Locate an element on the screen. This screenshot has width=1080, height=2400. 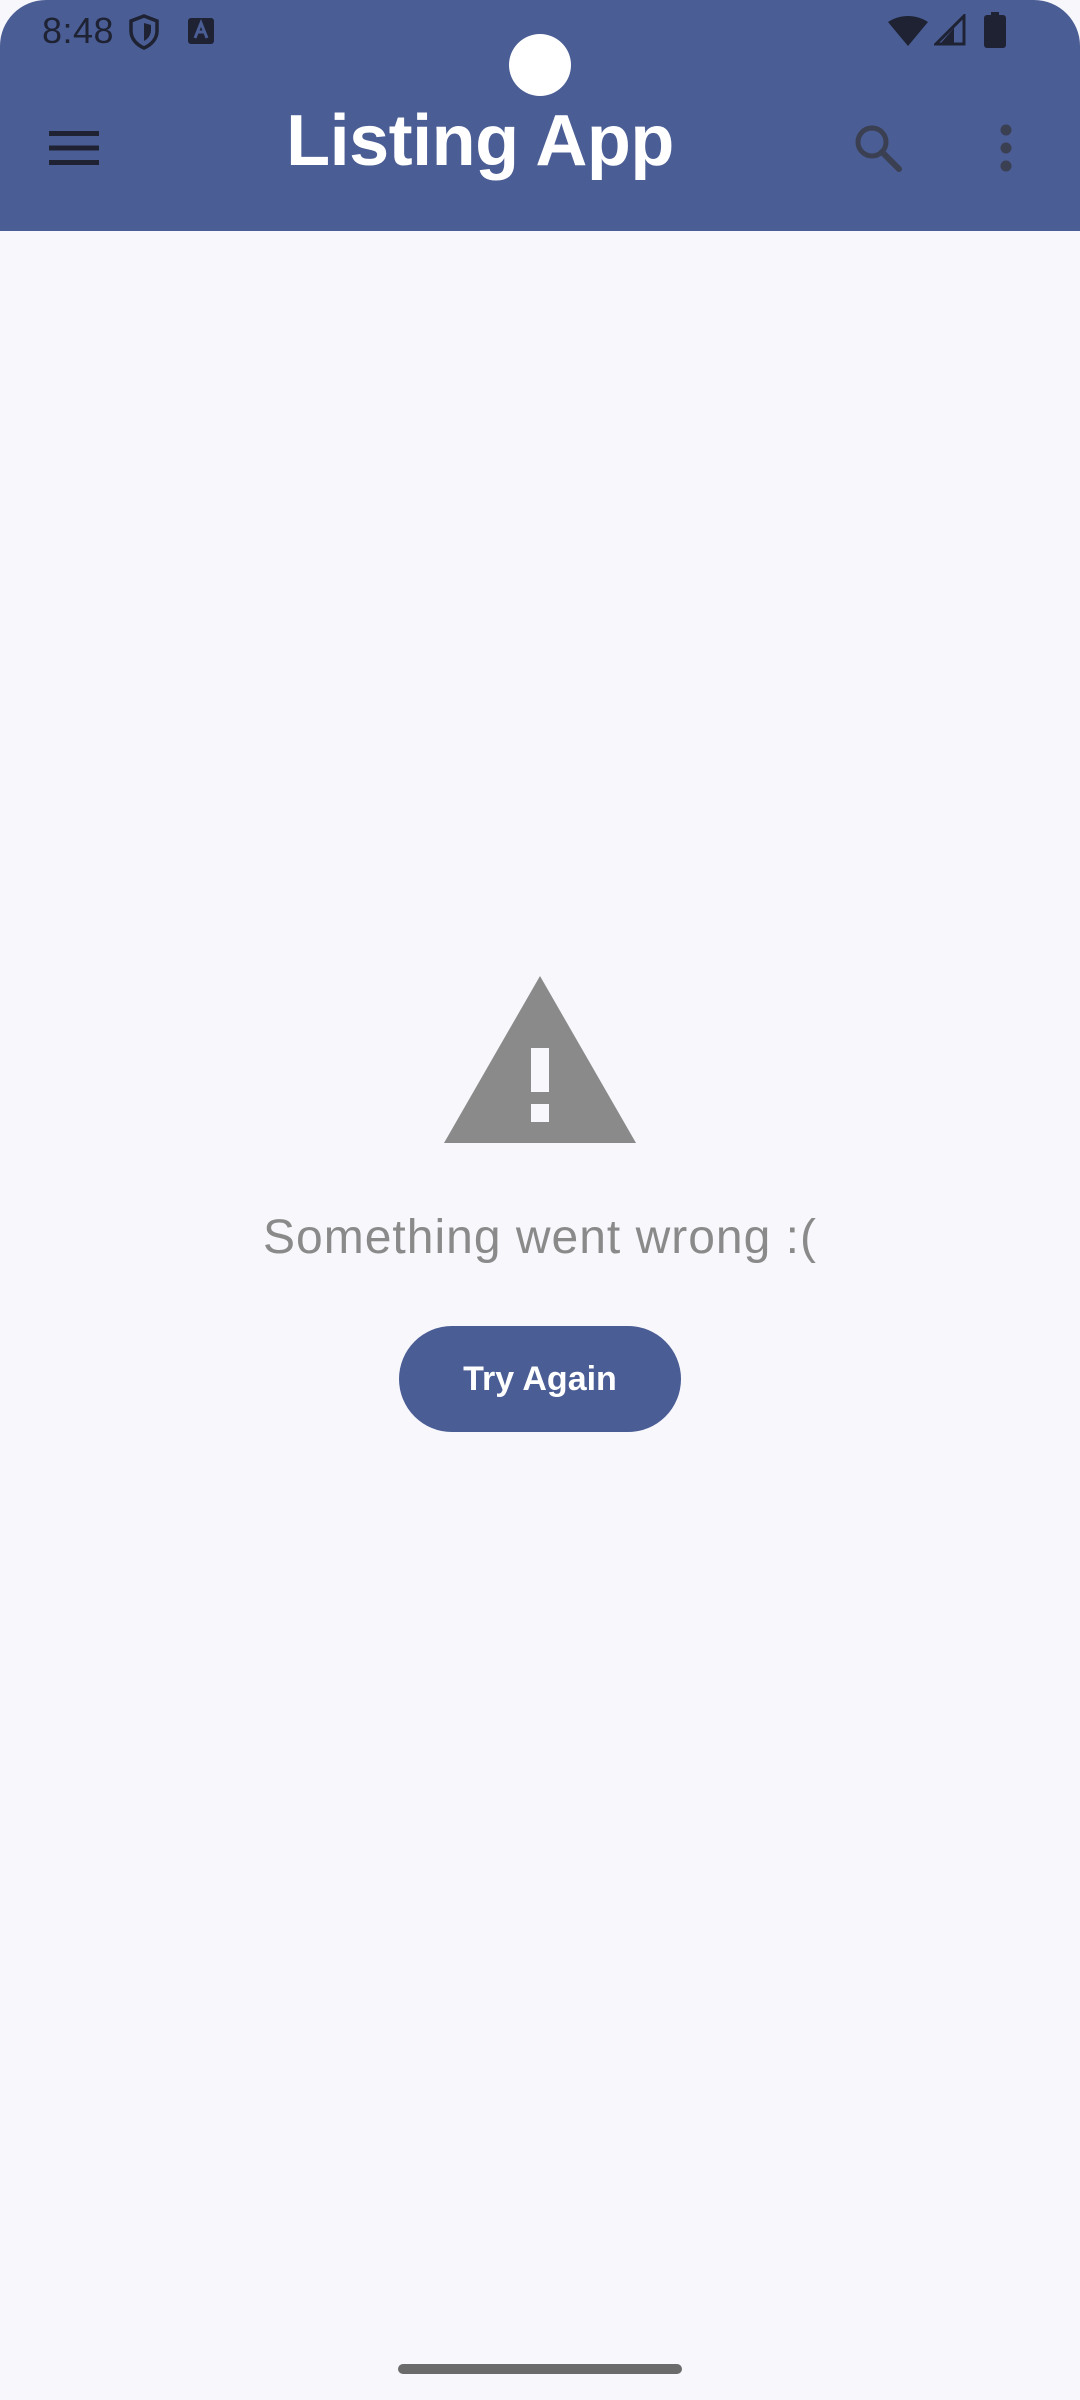
app-title: Listing App is located at coordinates (480, 141).